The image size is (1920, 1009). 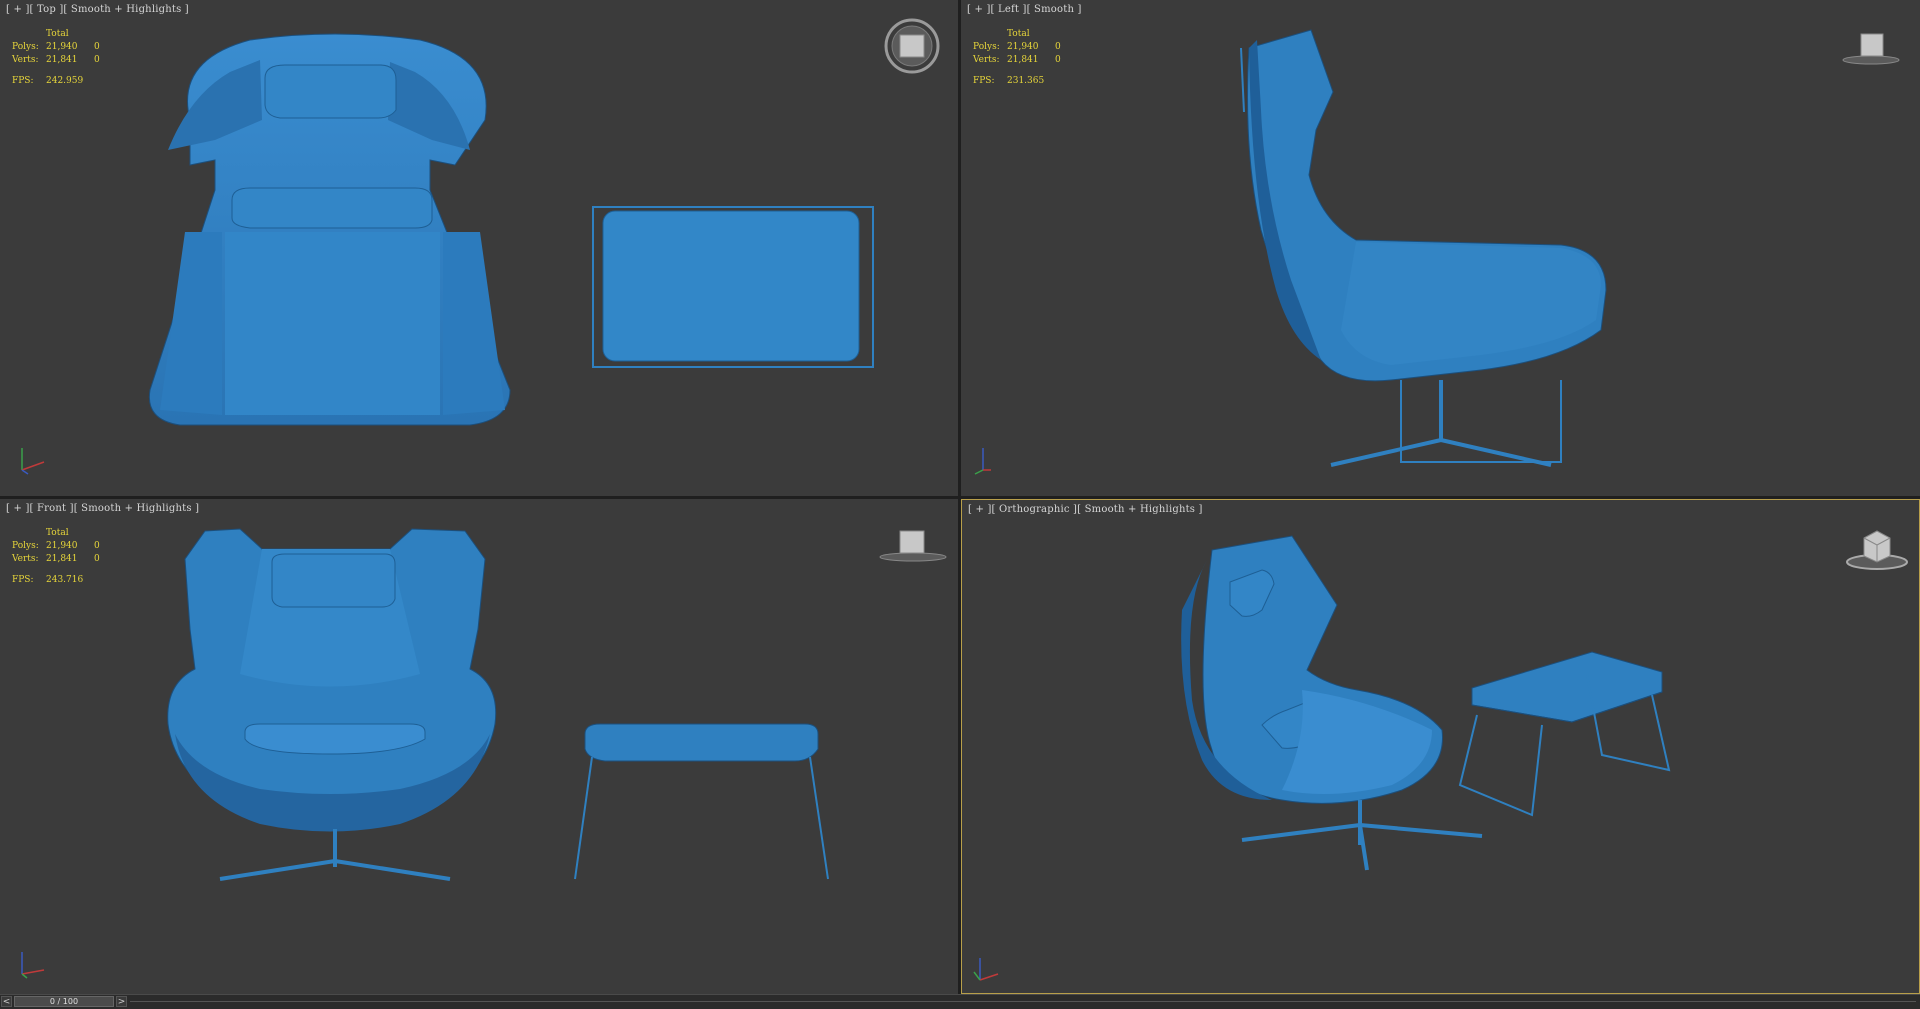 I want to click on armchair-orthographic-view, so click(x=1312, y=669).